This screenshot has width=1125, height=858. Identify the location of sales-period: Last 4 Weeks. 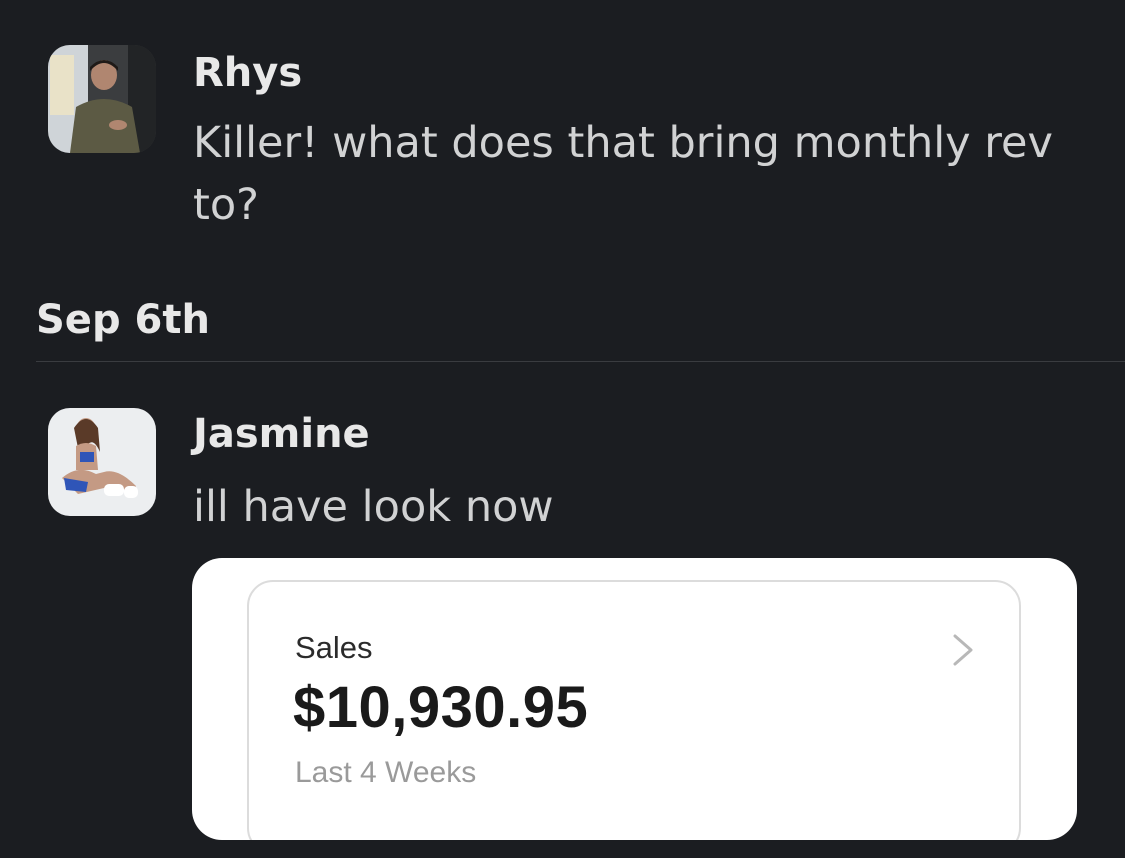
(386, 772).